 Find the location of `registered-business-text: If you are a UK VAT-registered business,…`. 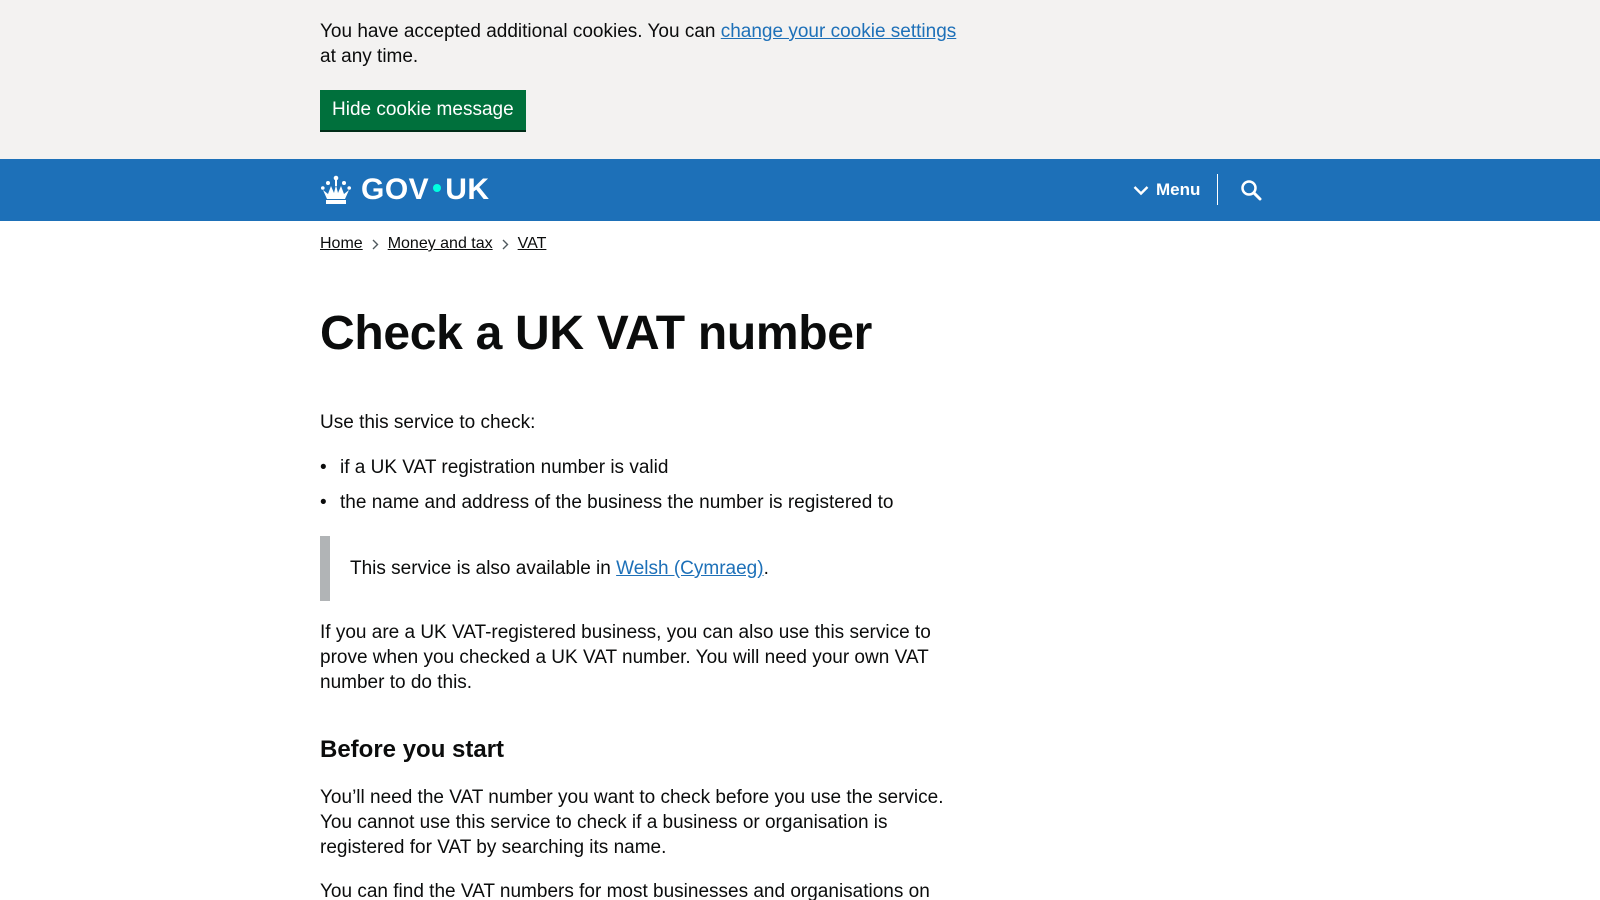

registered-business-text: If you are a UK VAT-registered business,… is located at coordinates (625, 657).